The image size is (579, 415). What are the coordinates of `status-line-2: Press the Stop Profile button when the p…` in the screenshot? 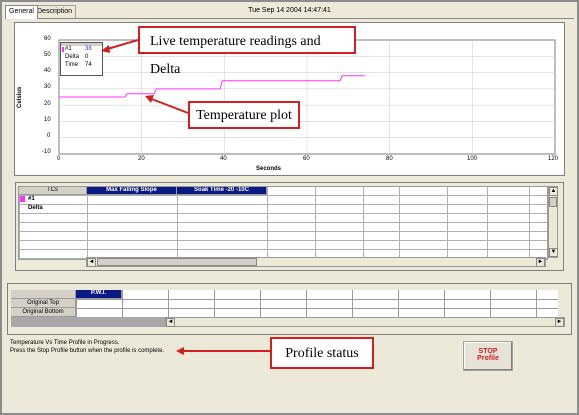 It's located at (87, 351).